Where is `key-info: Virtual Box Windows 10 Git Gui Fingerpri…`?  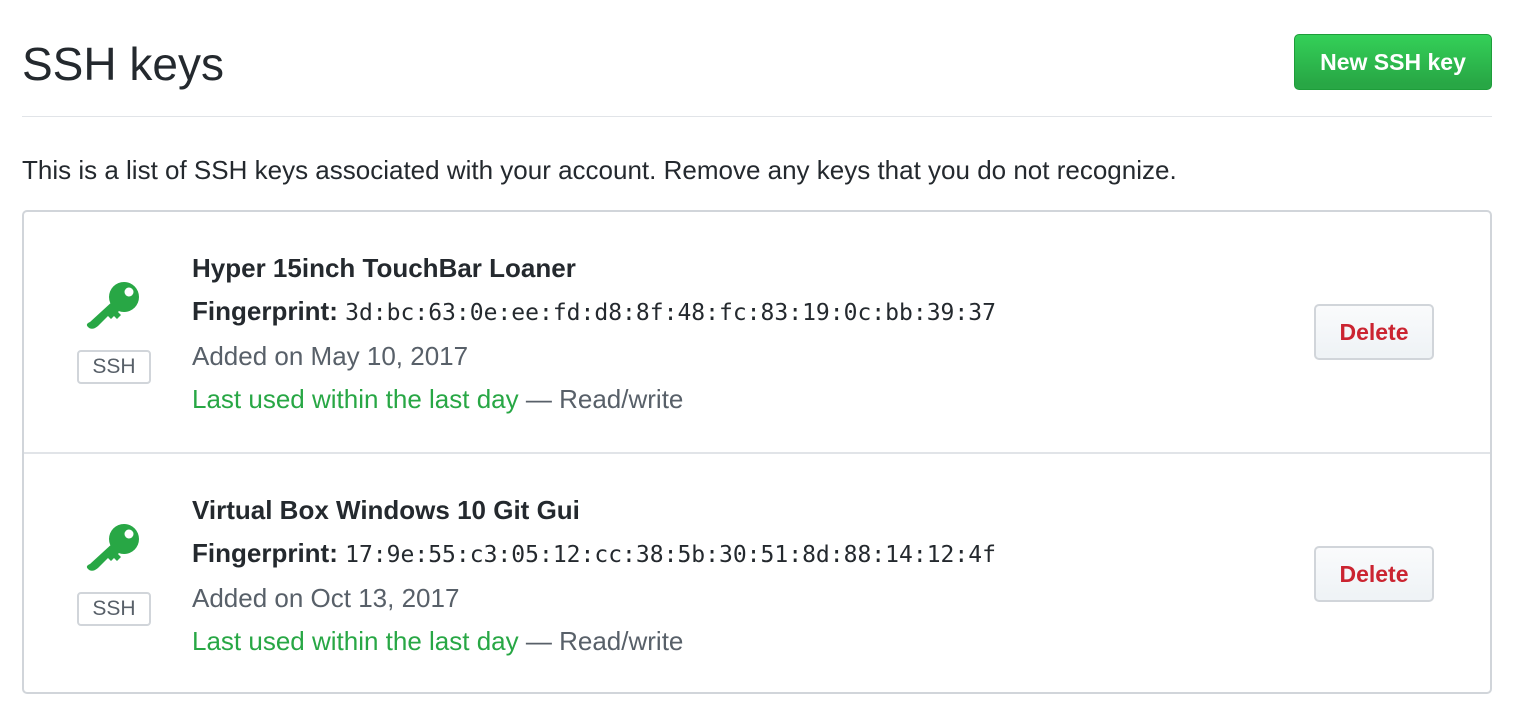
key-info: Virtual Box Windows 10 Git Gui Fingerpri… is located at coordinates (594, 575).